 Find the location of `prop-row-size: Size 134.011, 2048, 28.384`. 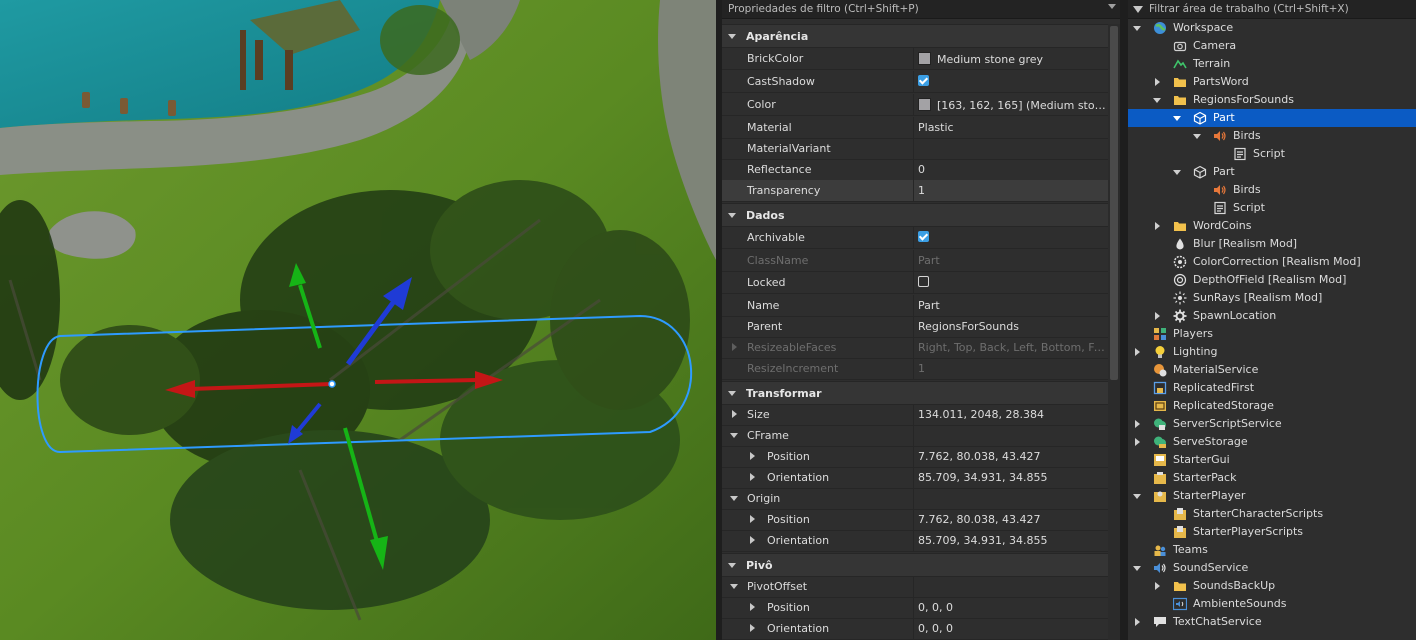

prop-row-size: Size 134.011, 2048, 28.384 is located at coordinates (915, 415).